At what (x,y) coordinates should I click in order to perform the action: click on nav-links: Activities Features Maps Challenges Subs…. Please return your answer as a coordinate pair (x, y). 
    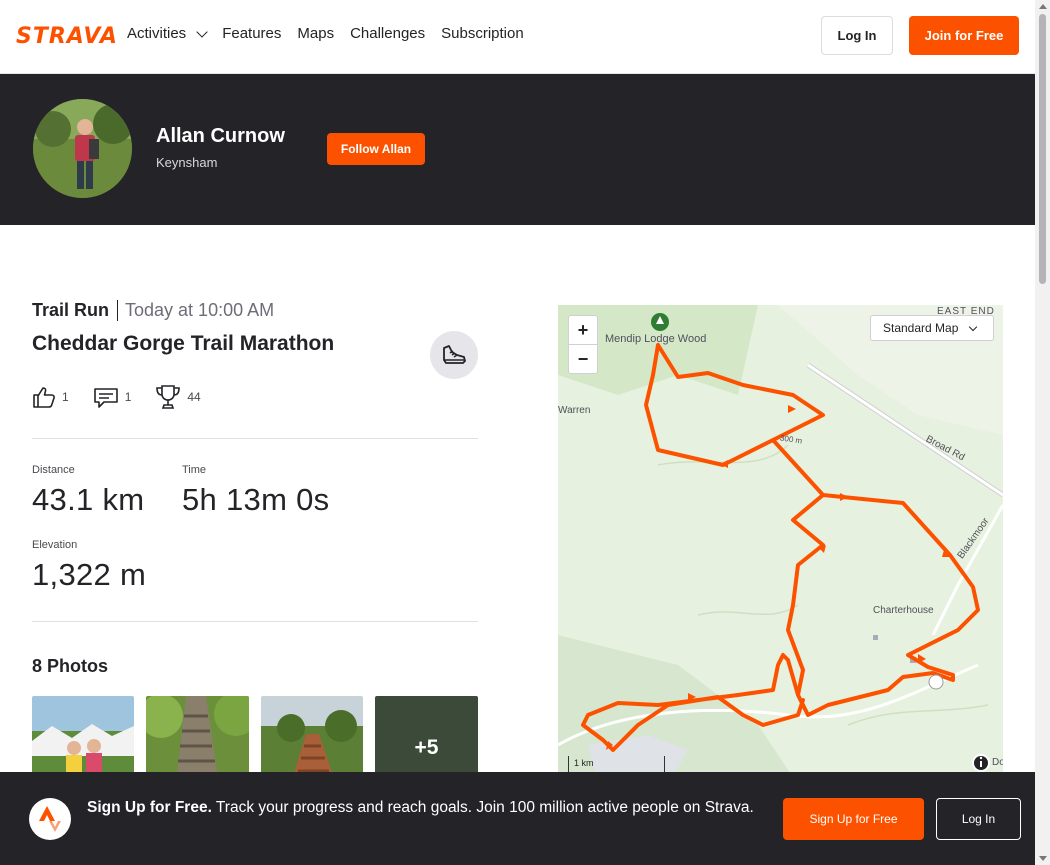
    Looking at the image, I should click on (325, 33).